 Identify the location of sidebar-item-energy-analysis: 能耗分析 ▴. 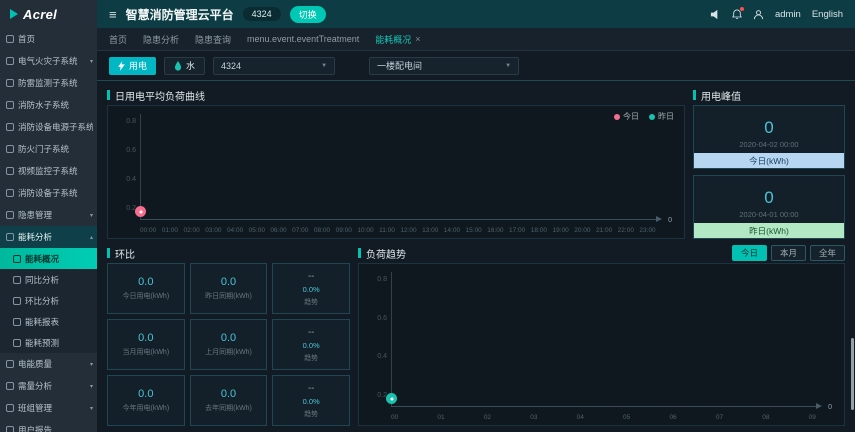
(48, 237).